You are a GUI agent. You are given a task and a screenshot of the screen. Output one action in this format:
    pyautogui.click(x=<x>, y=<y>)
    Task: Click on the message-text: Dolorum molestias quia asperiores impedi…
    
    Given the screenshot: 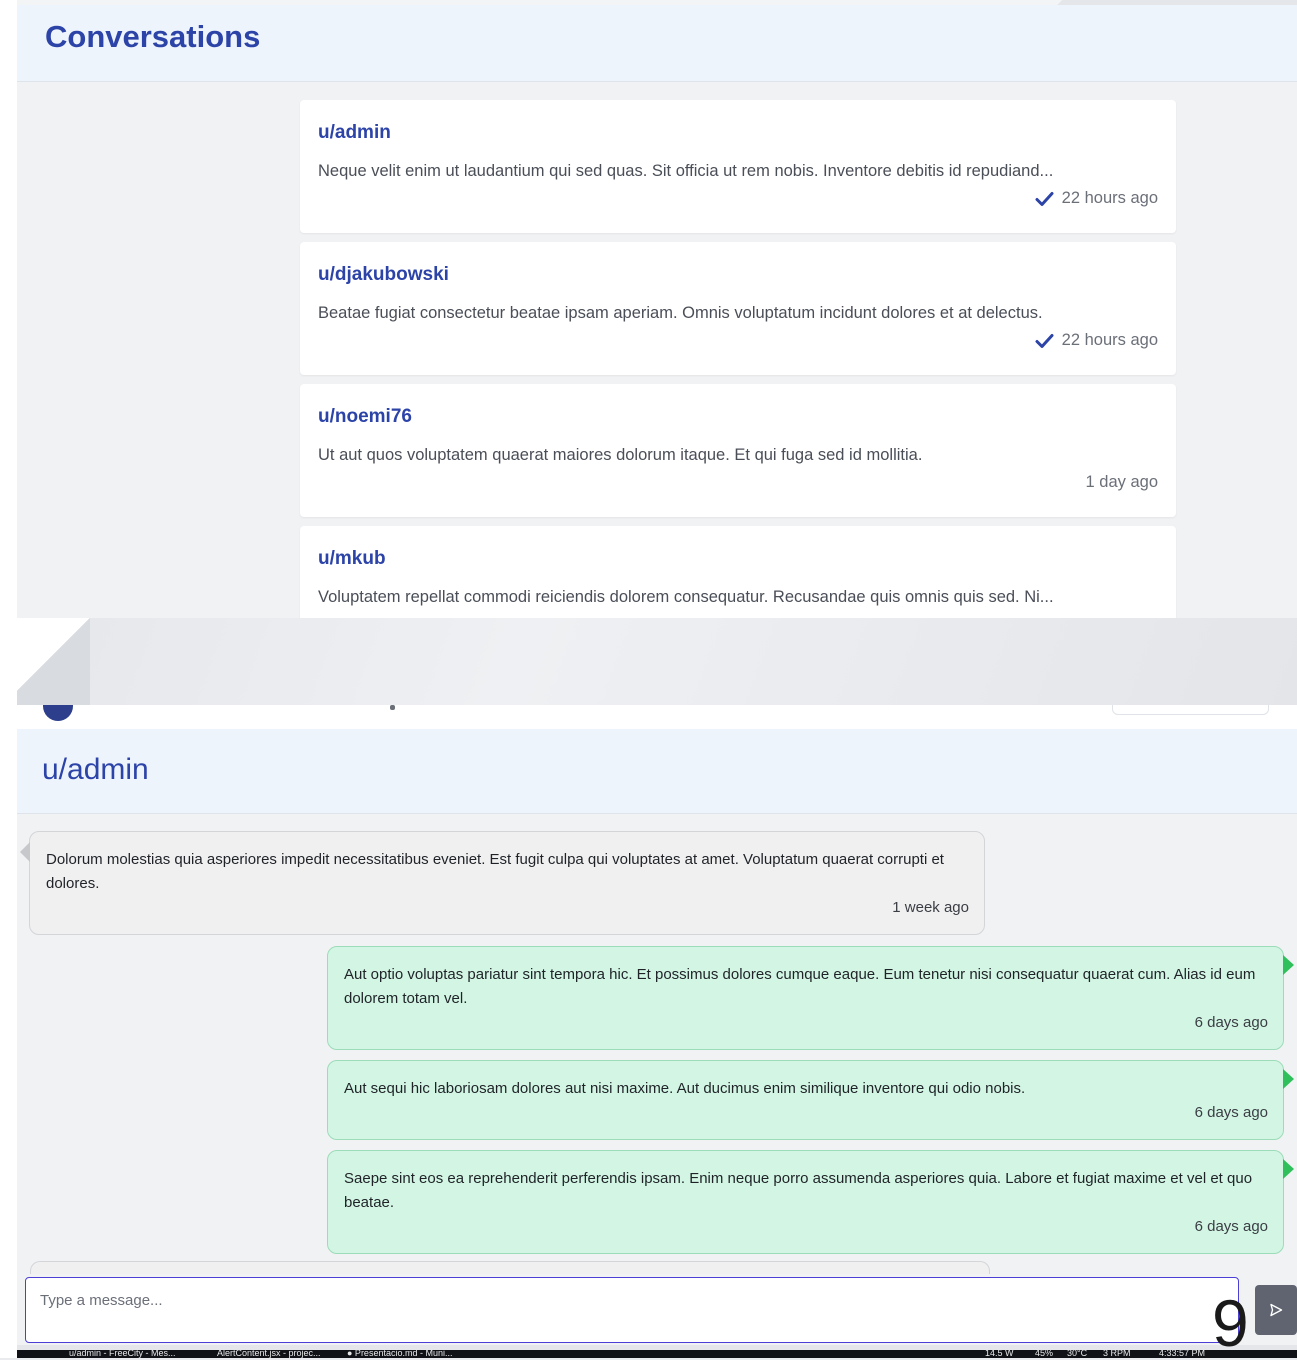 What is the action you would take?
    pyautogui.click(x=495, y=871)
    